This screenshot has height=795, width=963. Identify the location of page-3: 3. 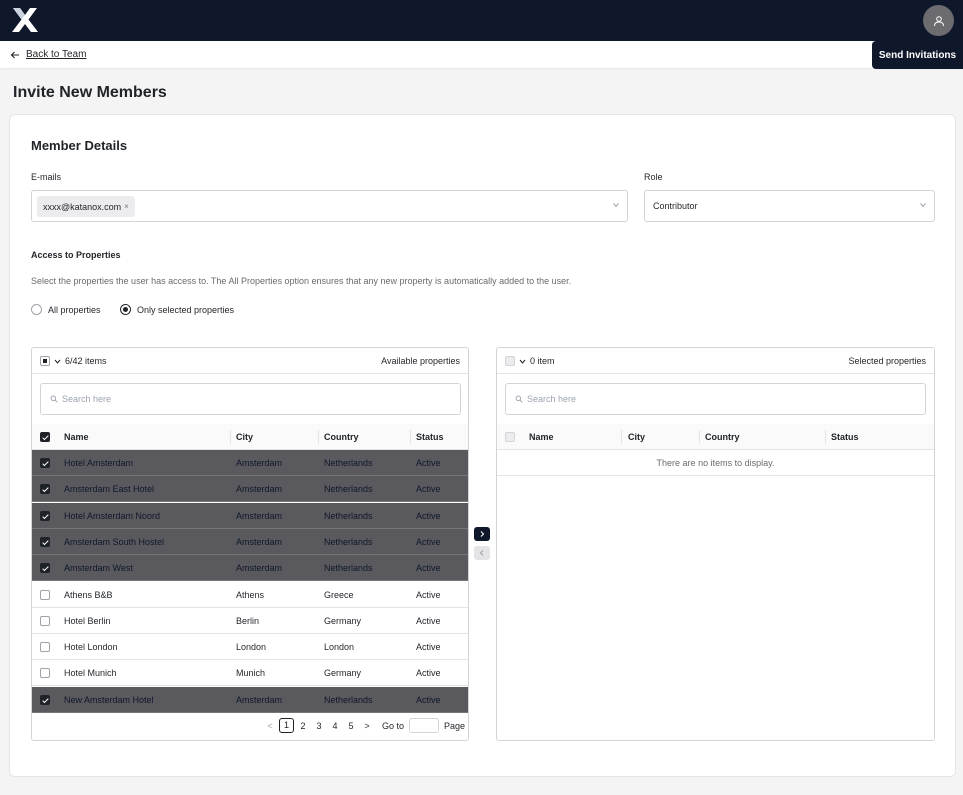
(319, 726).